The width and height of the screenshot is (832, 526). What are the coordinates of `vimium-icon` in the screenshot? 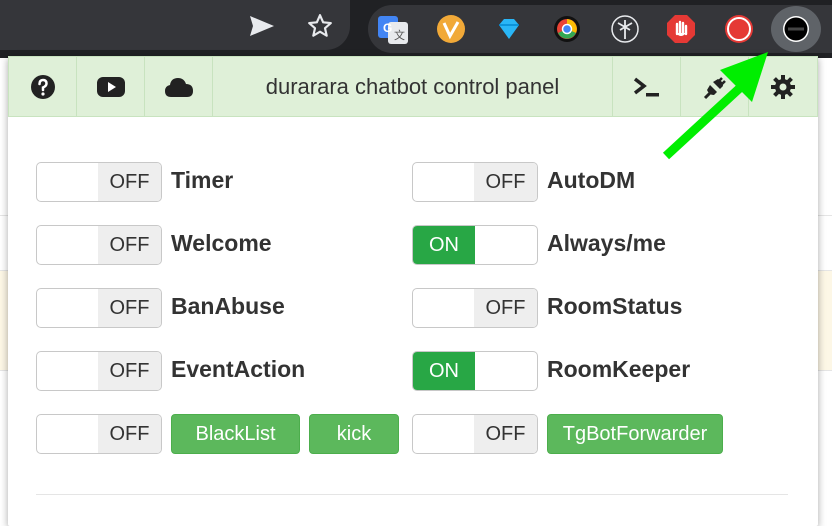 It's located at (451, 29).